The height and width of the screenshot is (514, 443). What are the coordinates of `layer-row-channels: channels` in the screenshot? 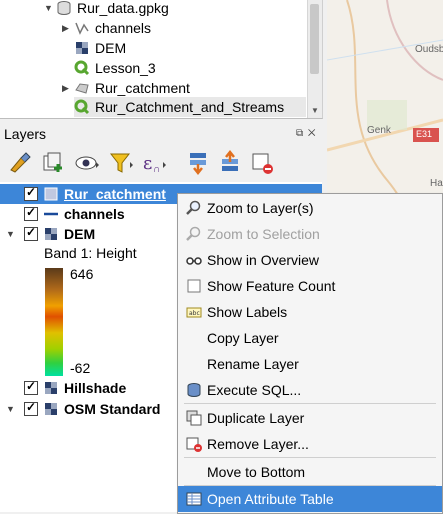 It's located at (62, 214).